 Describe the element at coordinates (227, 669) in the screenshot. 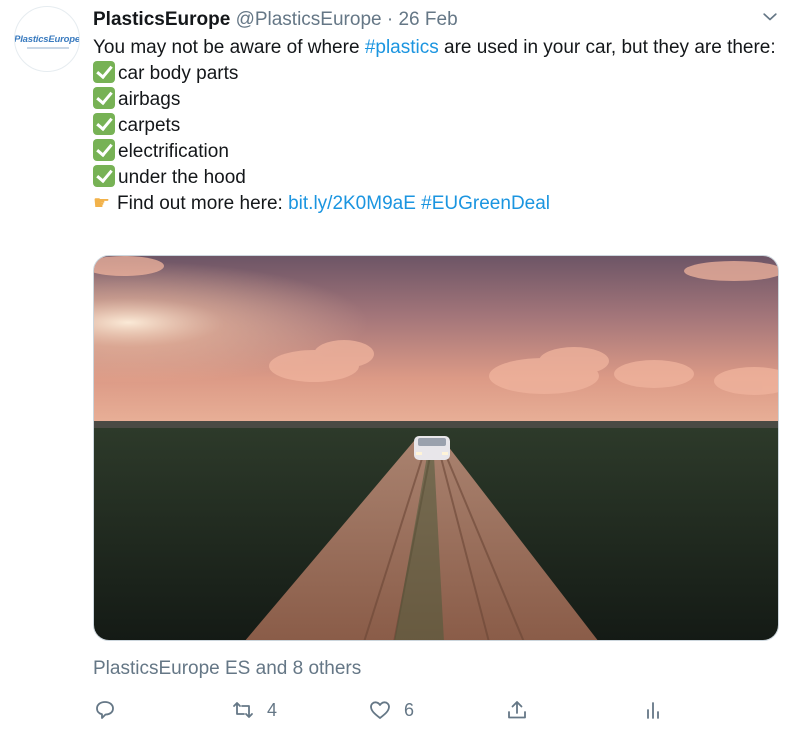

I see `liked-by-text: PlasticsEurope ES and 8 others` at that location.